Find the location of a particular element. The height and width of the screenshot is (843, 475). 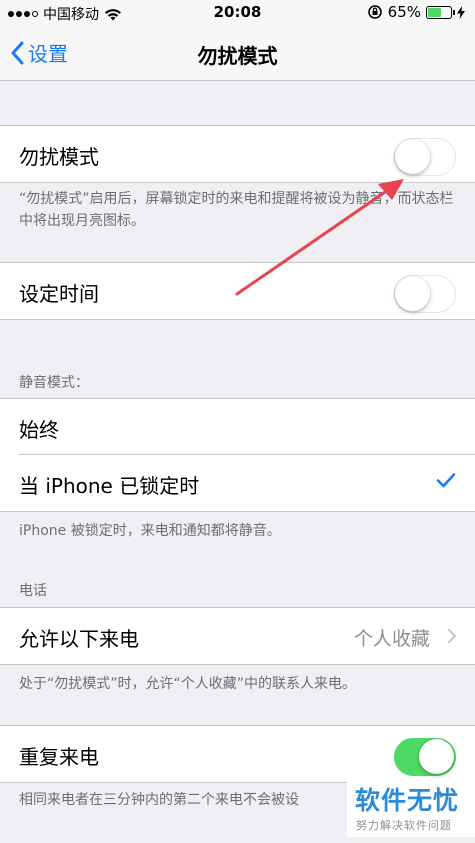

silence-option-locked: 当 iPhone 已锁定时 is located at coordinates (237, 483).